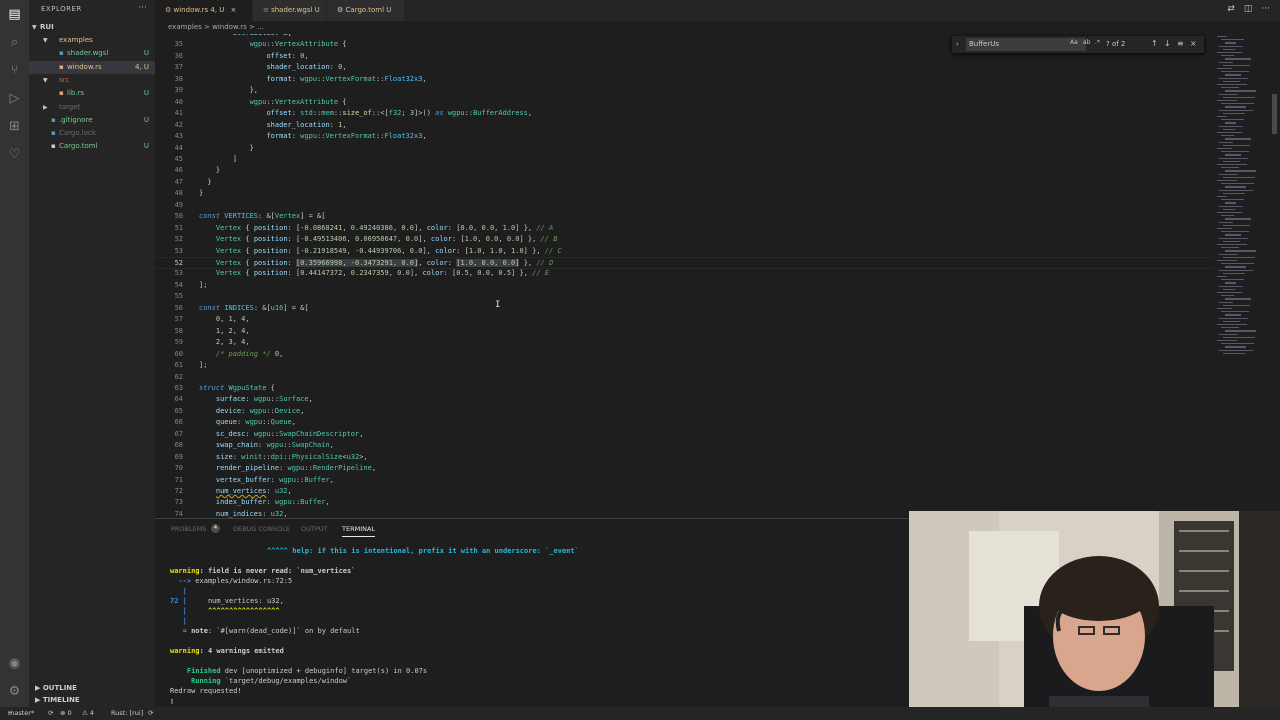 The width and height of the screenshot is (1280, 720). What do you see at coordinates (14, 42) in the screenshot?
I see `search-icon: ⌕` at bounding box center [14, 42].